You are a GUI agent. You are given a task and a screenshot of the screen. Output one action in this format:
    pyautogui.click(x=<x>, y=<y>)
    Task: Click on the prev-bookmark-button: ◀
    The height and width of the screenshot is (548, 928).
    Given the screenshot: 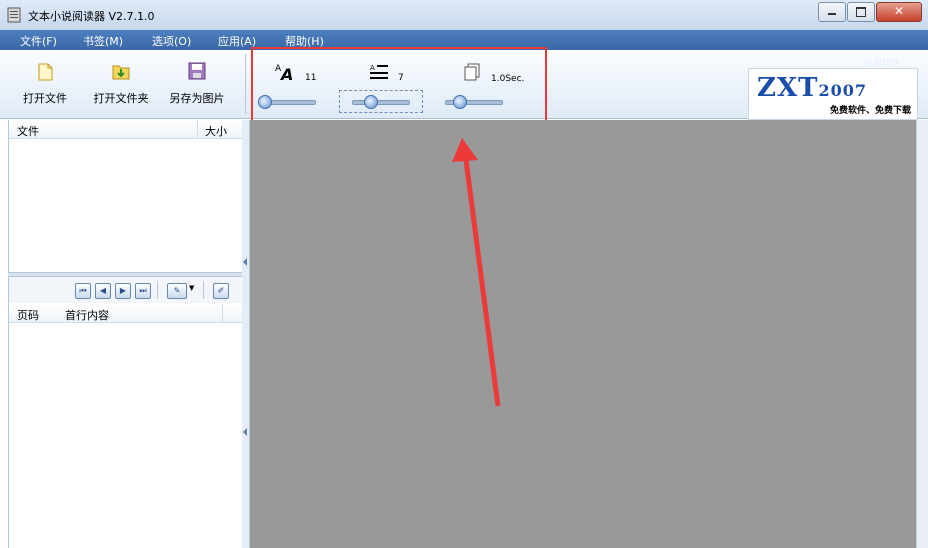 What is the action you would take?
    pyautogui.click(x=103, y=291)
    